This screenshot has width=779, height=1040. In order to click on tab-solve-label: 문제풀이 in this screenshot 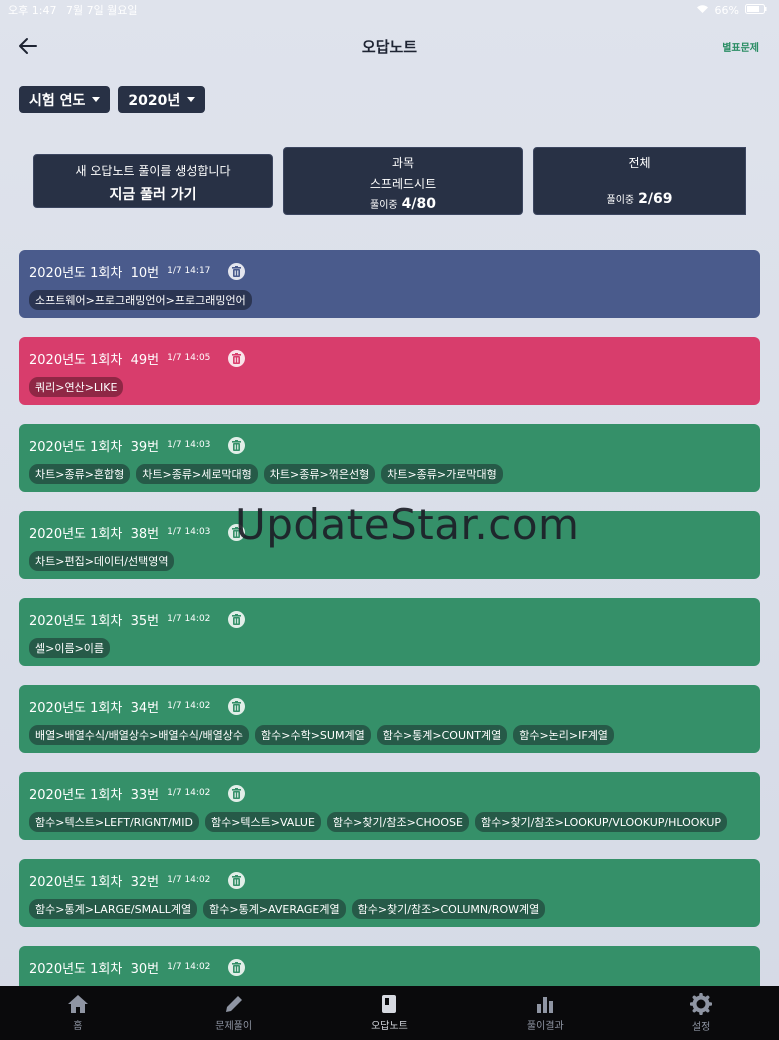, I will do `click(234, 1026)`.